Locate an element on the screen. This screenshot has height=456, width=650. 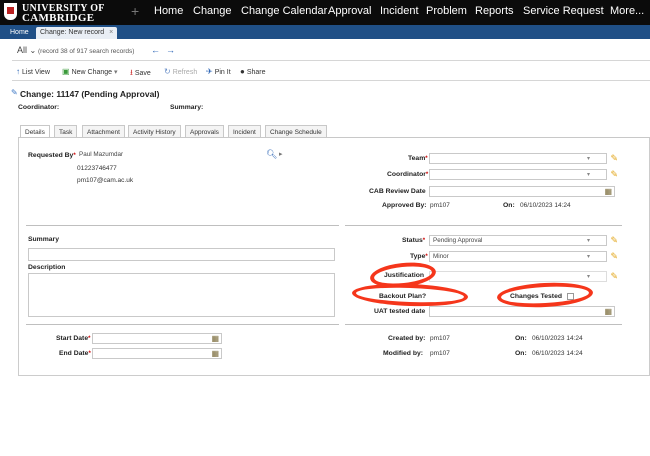
new-change-label: New Change is located at coordinates (92, 72).